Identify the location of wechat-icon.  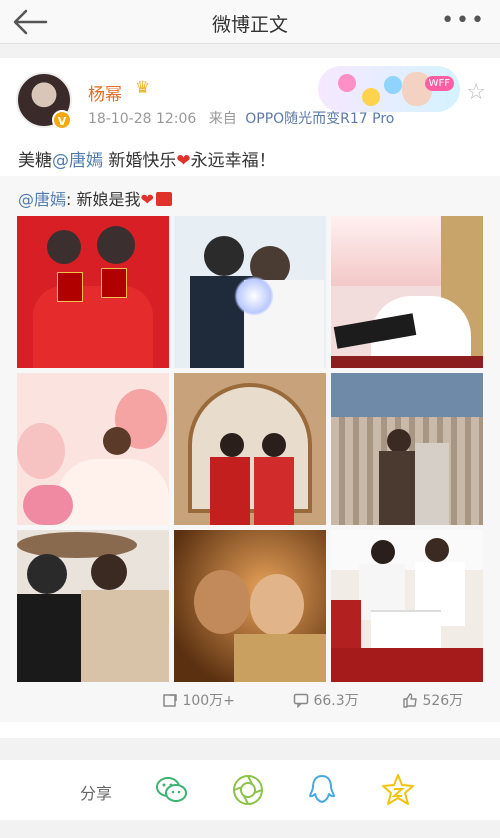
(172, 790).